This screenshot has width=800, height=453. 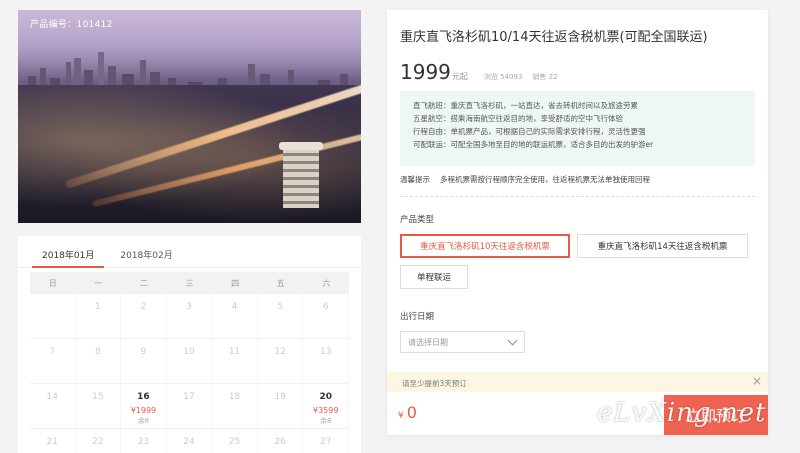 What do you see at coordinates (189, 252) in the screenshot?
I see `month-tabs: 2018年01月 2018年02月` at bounding box center [189, 252].